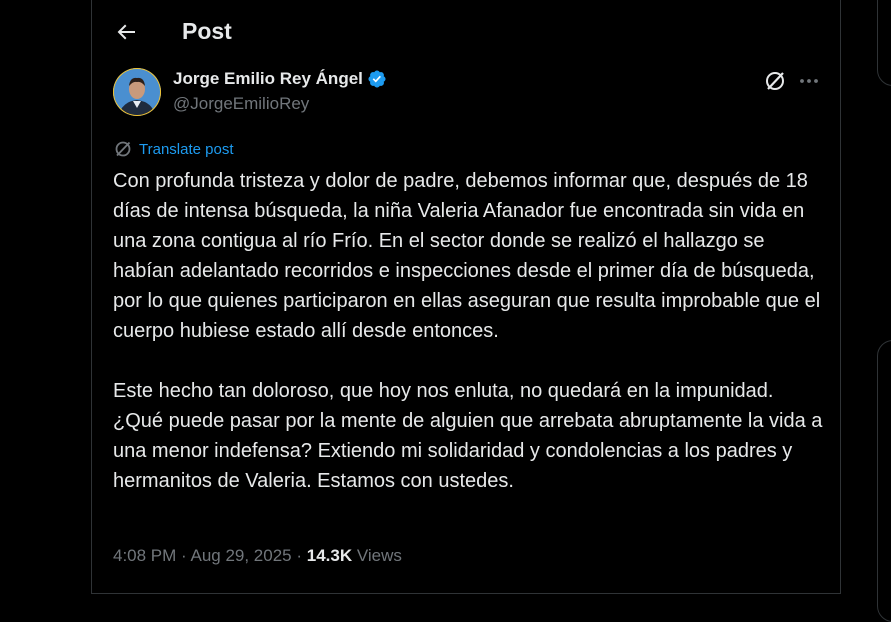 The width and height of the screenshot is (891, 622). Describe the element at coordinates (186, 149) in the screenshot. I see `translate-post-label: Translate post` at that location.